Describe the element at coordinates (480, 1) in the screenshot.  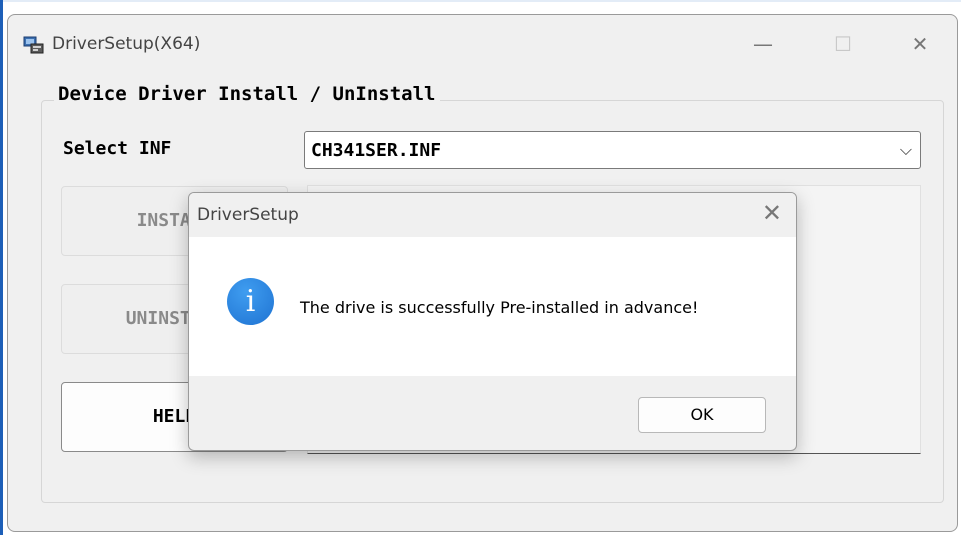
I see `desktop-edge-top` at that location.